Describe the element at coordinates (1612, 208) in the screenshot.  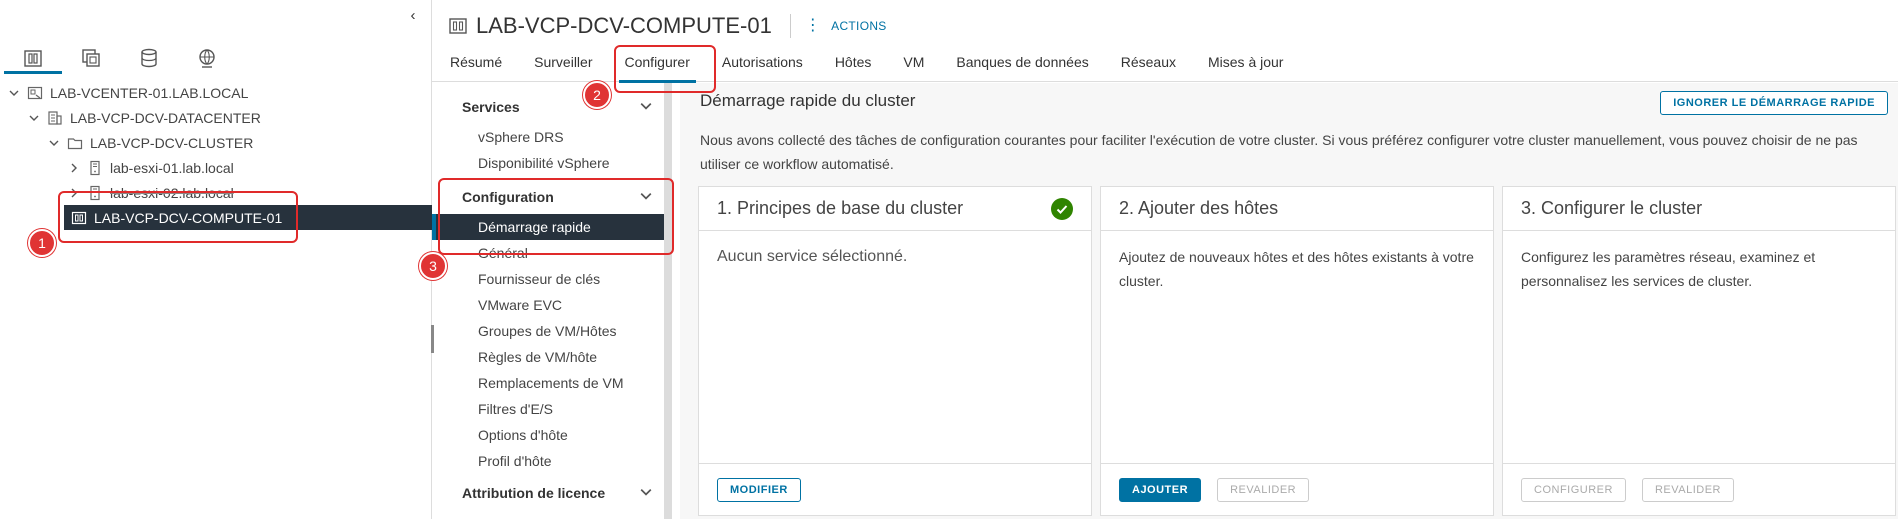
I see `card-title-text: 3. Configurer le cluster` at that location.